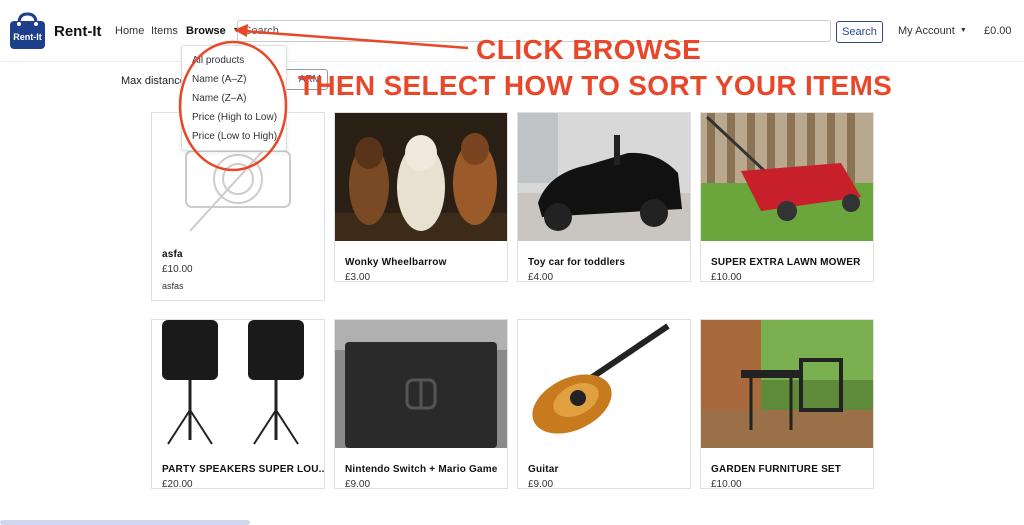 The width and height of the screenshot is (1024, 525). Describe the element at coordinates (926, 31) in the screenshot. I see `my-account-label: My Account` at that location.